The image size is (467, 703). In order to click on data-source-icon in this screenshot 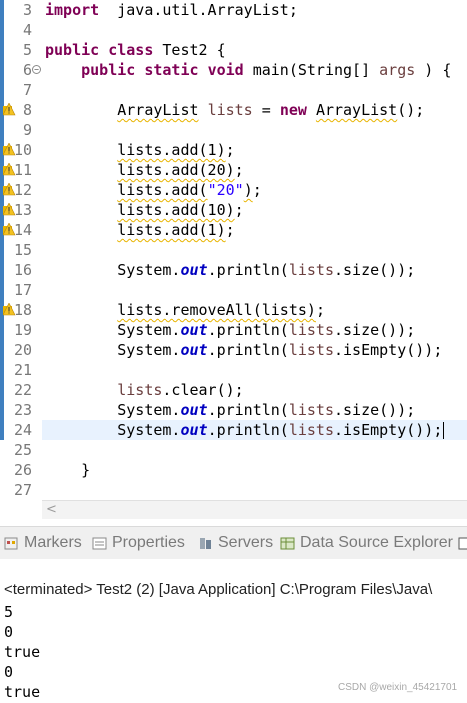, I will do `click(287, 543)`.